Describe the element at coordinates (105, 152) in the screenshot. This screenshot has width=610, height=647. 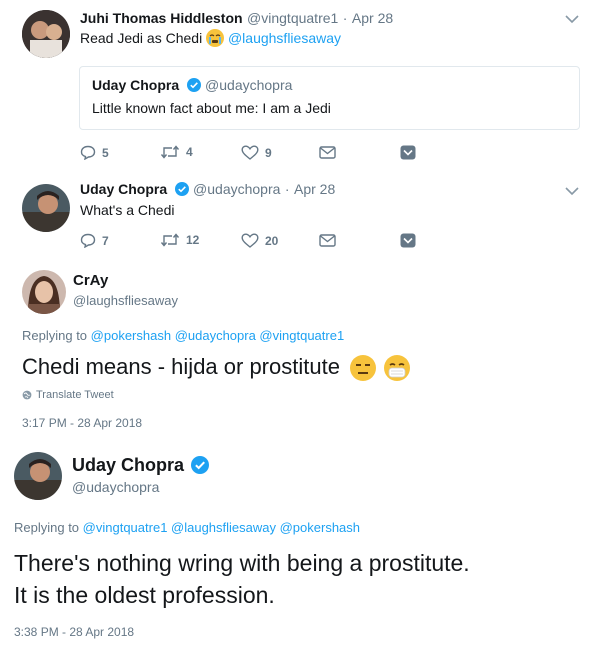
I see `reply-count: 5` at that location.